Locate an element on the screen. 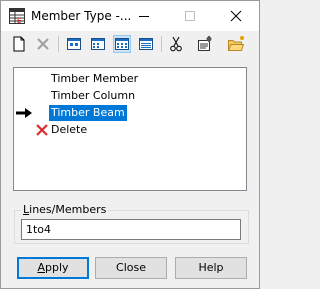 This screenshot has height=289, width=320. properties-icon is located at coordinates (205, 43).